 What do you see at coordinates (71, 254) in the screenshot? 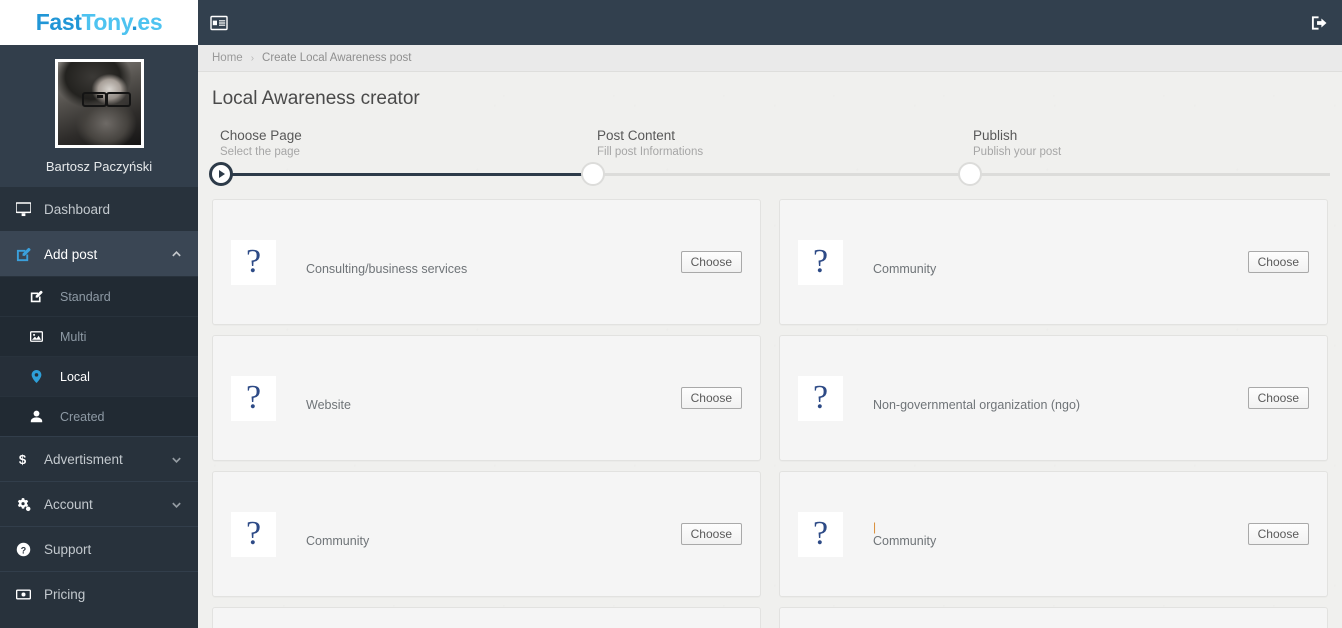
I see `sidebar-item-label: Add post` at bounding box center [71, 254].